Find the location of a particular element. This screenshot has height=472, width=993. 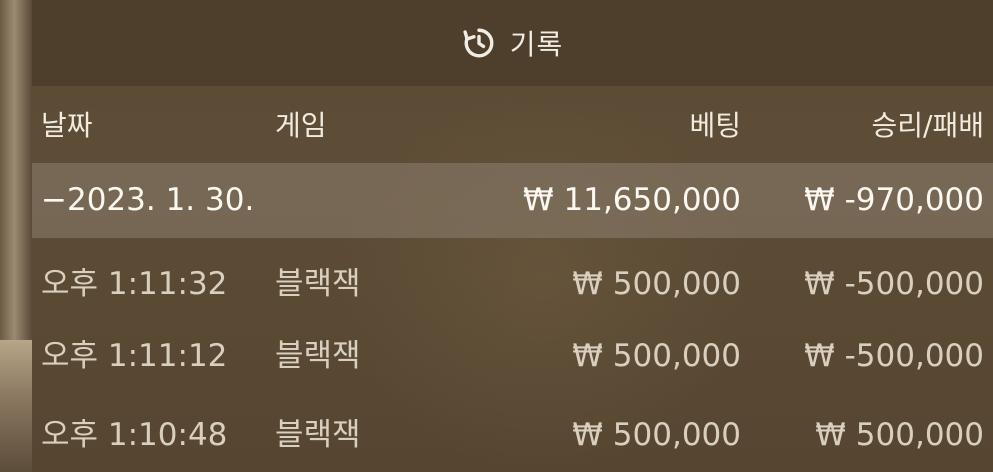

row-time: 오후 1:10:48 is located at coordinates (134, 435).